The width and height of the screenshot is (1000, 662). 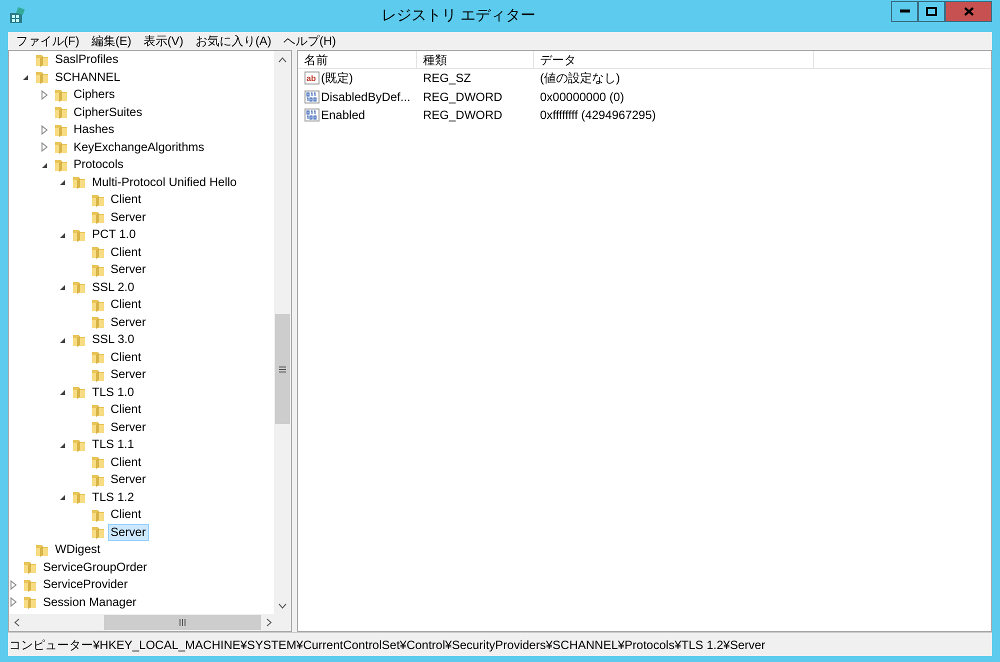 I want to click on menu-item: ファイル(F), so click(x=48, y=41).